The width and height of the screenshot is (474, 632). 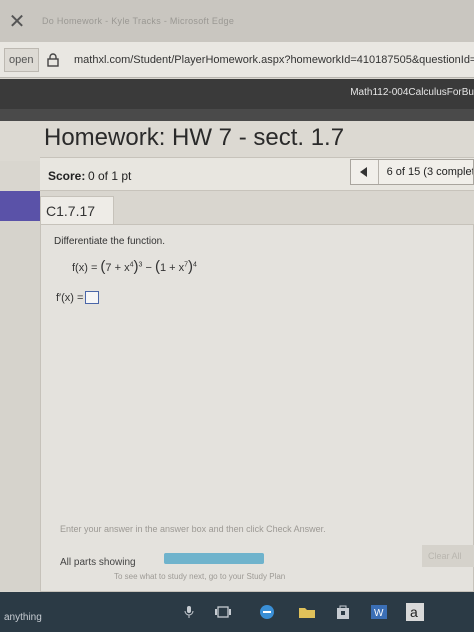 What do you see at coordinates (343, 612) in the screenshot?
I see `store-icon` at bounding box center [343, 612].